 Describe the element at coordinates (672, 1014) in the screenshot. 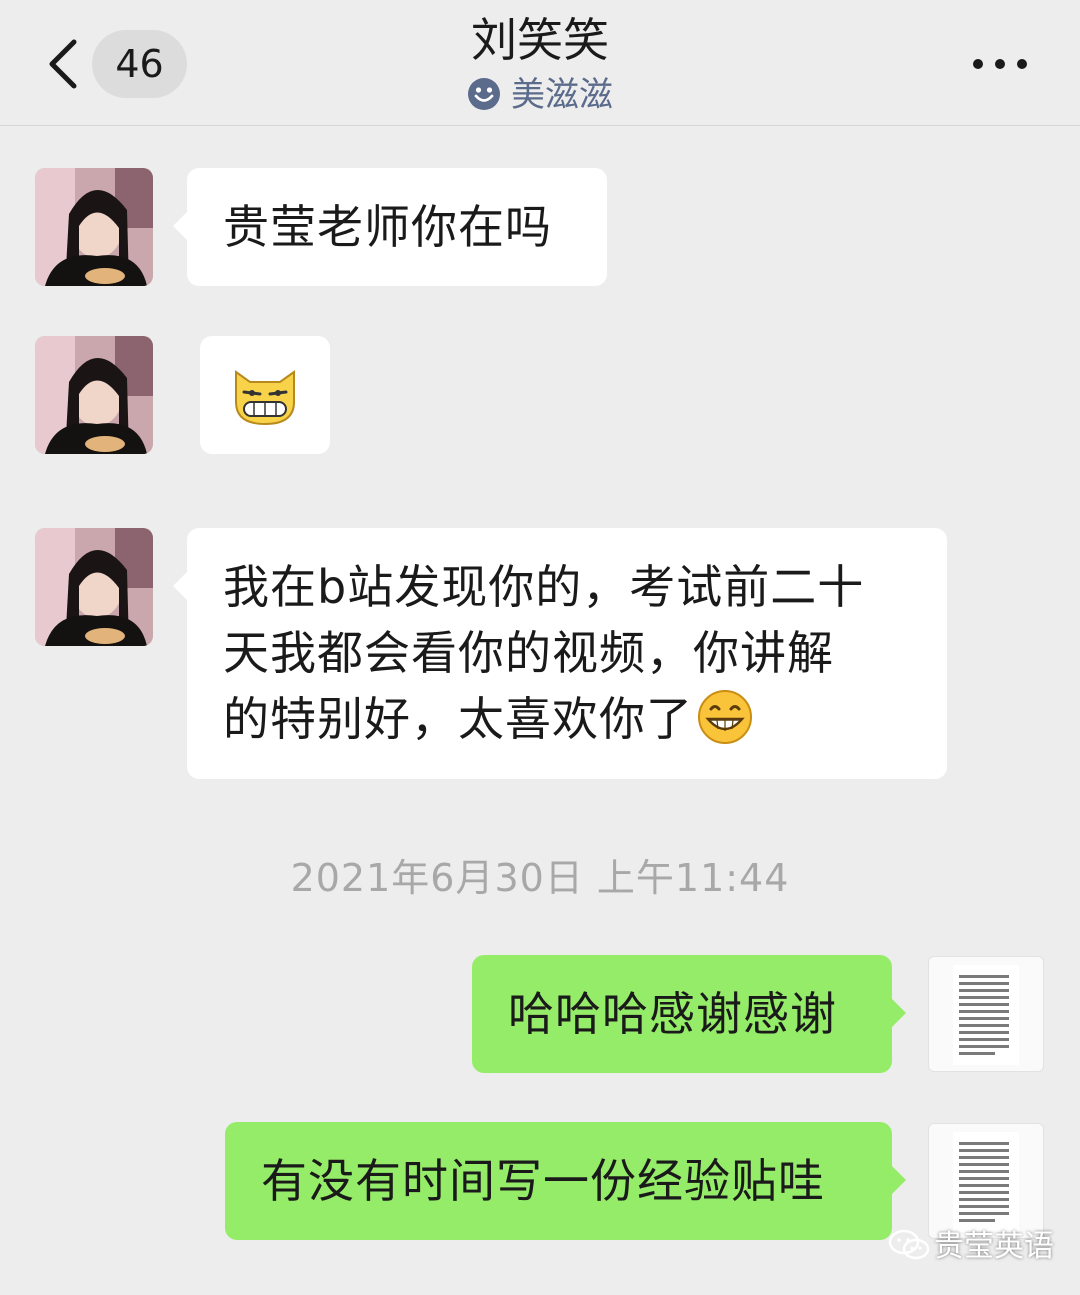

I see `message-text: 哈哈哈感谢感谢` at that location.